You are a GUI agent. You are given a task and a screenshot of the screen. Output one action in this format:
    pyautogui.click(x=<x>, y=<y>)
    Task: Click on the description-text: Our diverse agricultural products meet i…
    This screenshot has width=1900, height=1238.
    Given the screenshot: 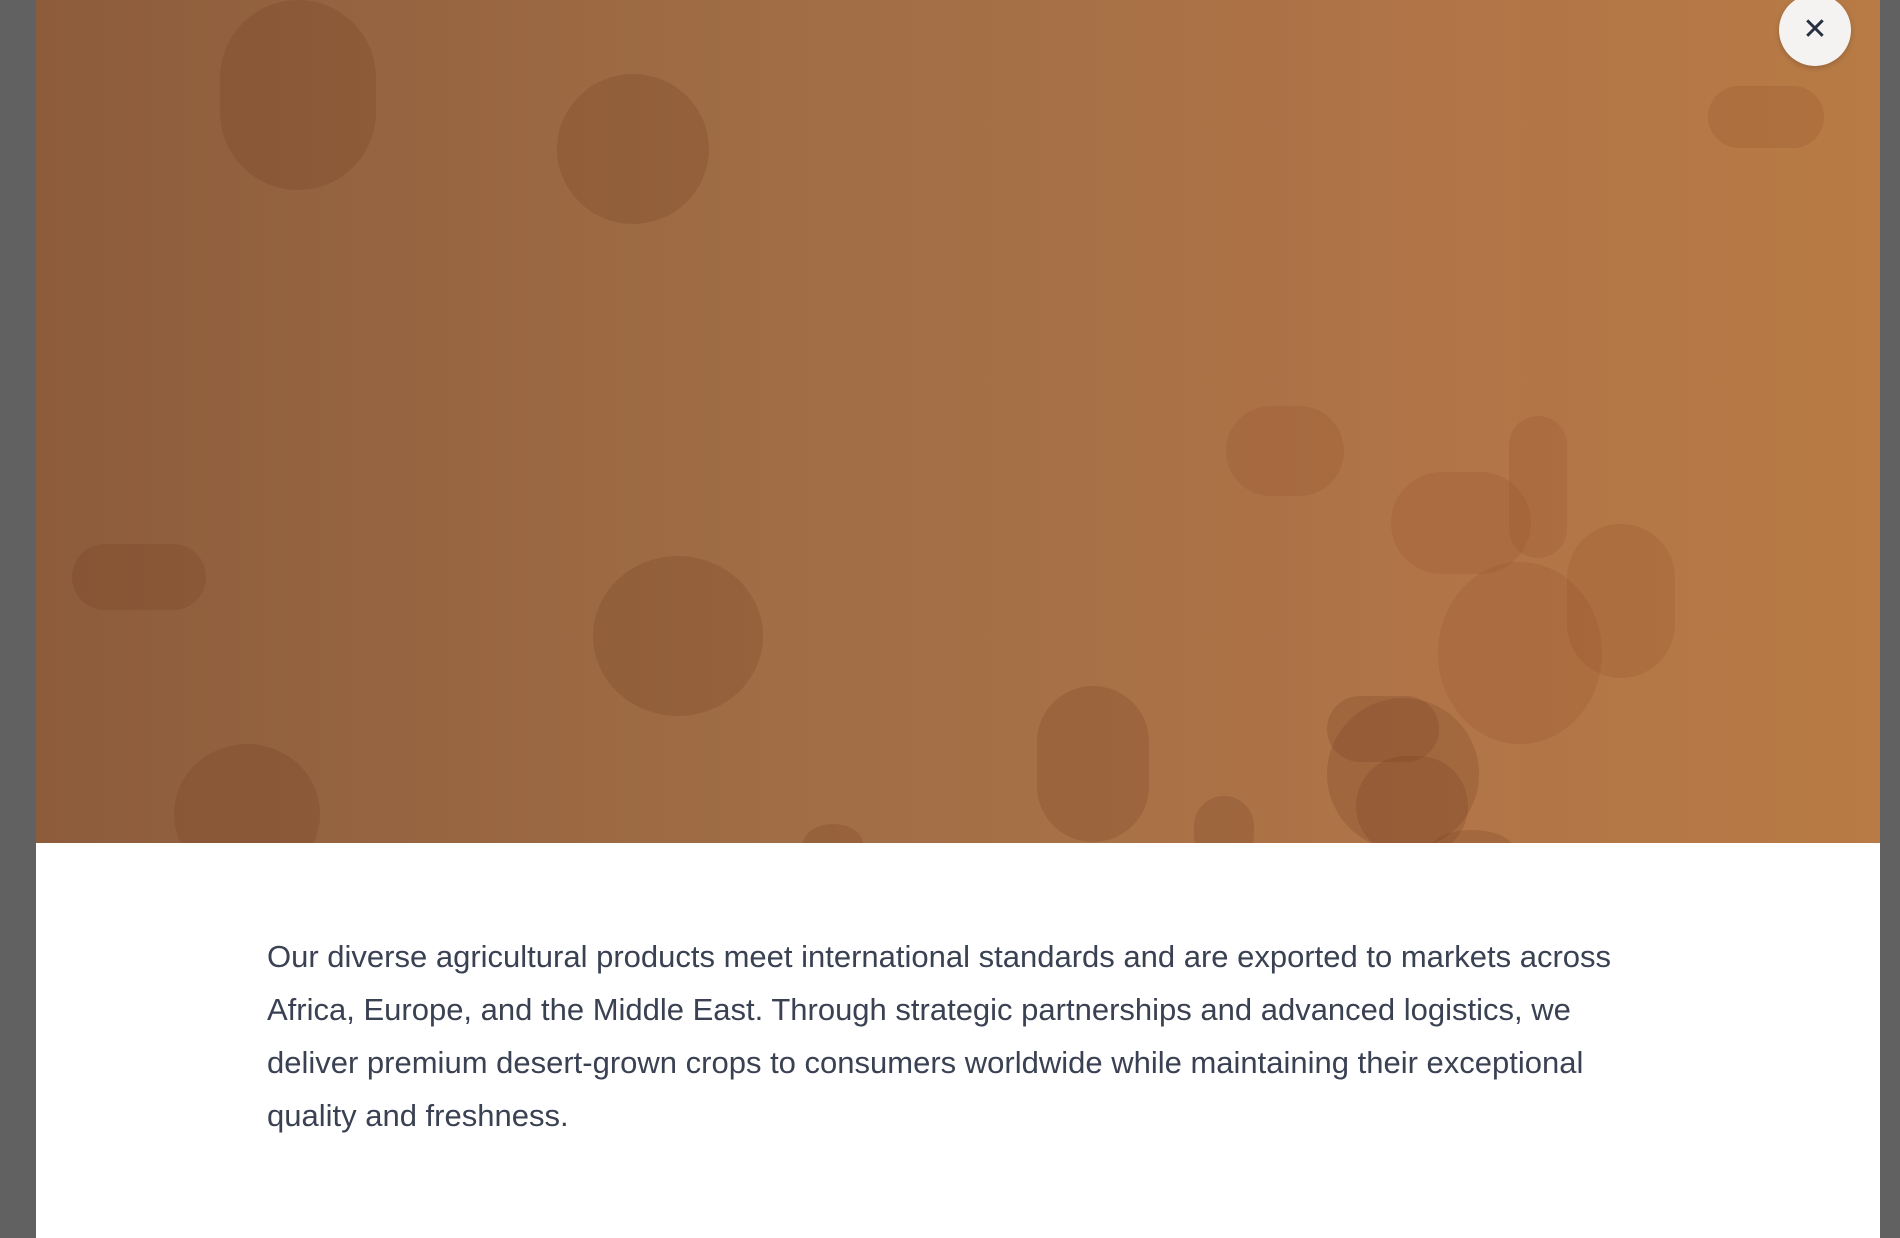 What is the action you would take?
    pyautogui.click(x=939, y=1036)
    